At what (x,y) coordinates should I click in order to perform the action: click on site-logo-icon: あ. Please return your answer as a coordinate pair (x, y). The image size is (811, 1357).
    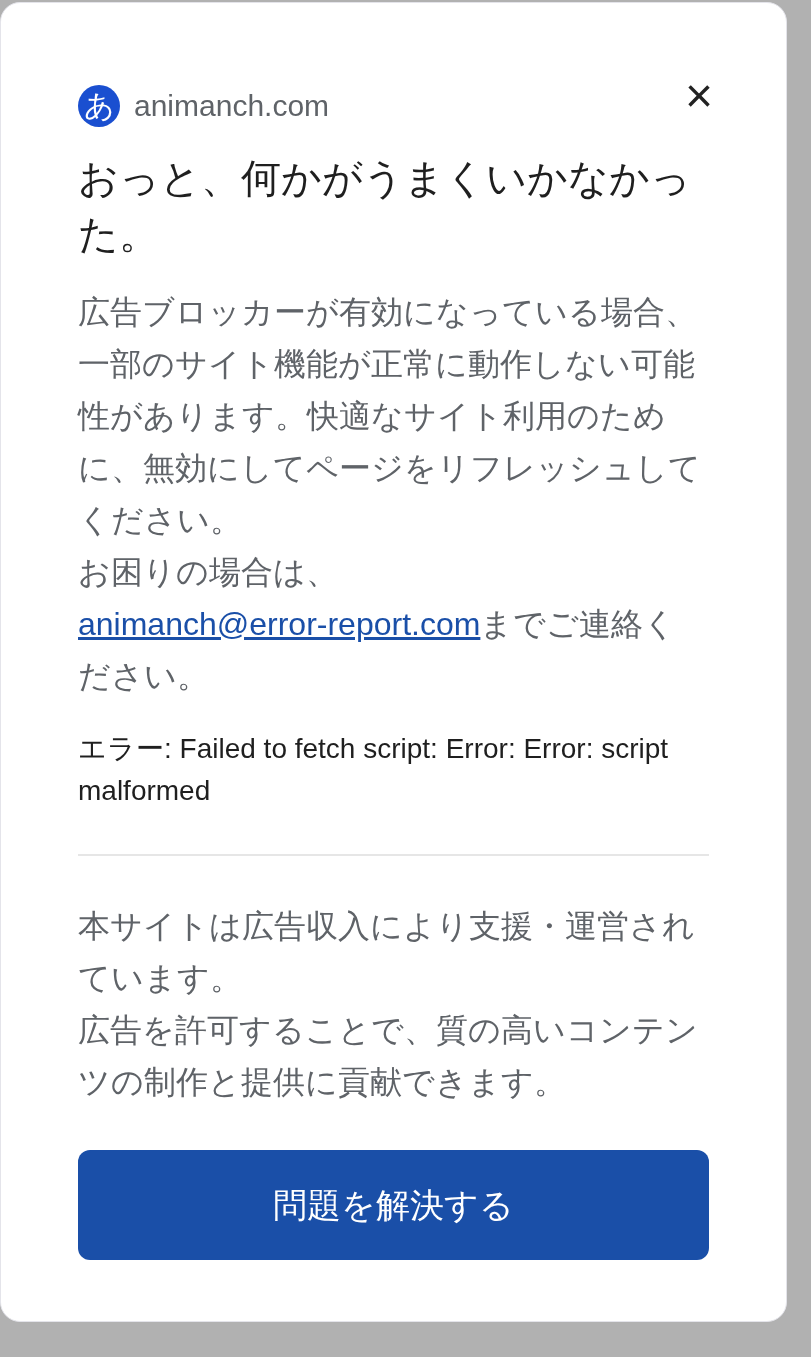
    Looking at the image, I should click on (99, 105).